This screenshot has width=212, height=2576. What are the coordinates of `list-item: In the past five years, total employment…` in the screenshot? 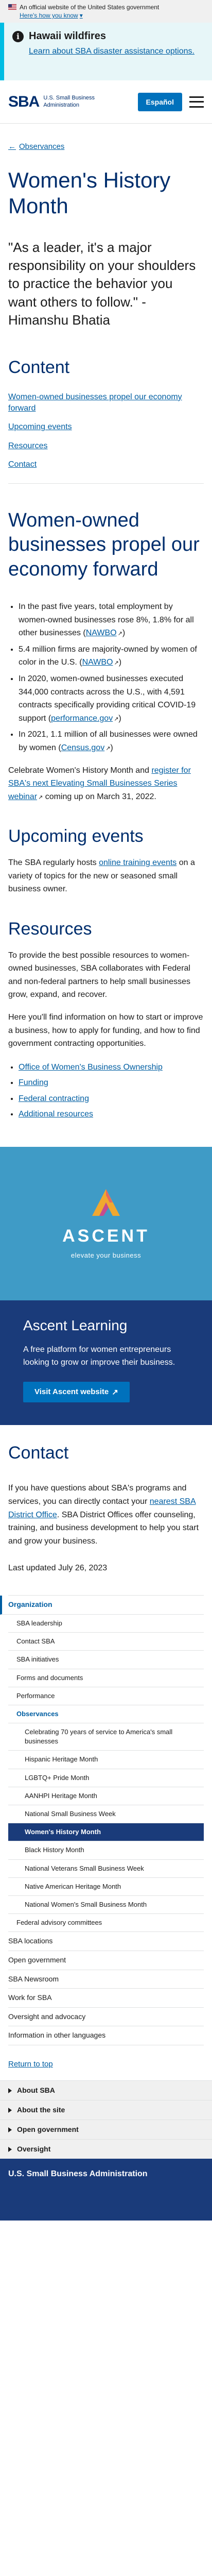 It's located at (111, 620).